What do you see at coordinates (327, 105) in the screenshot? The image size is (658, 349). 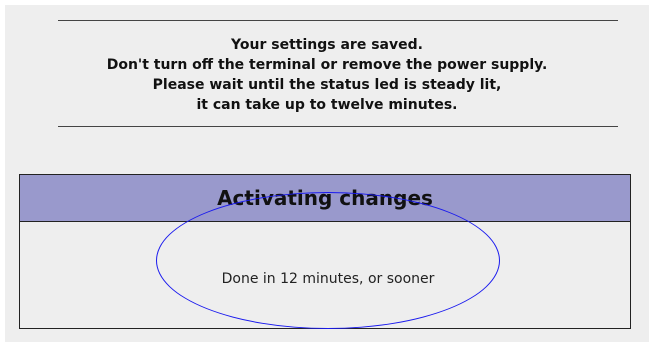 I see `notice-line-duration: it can take up to twelve minutes.` at bounding box center [327, 105].